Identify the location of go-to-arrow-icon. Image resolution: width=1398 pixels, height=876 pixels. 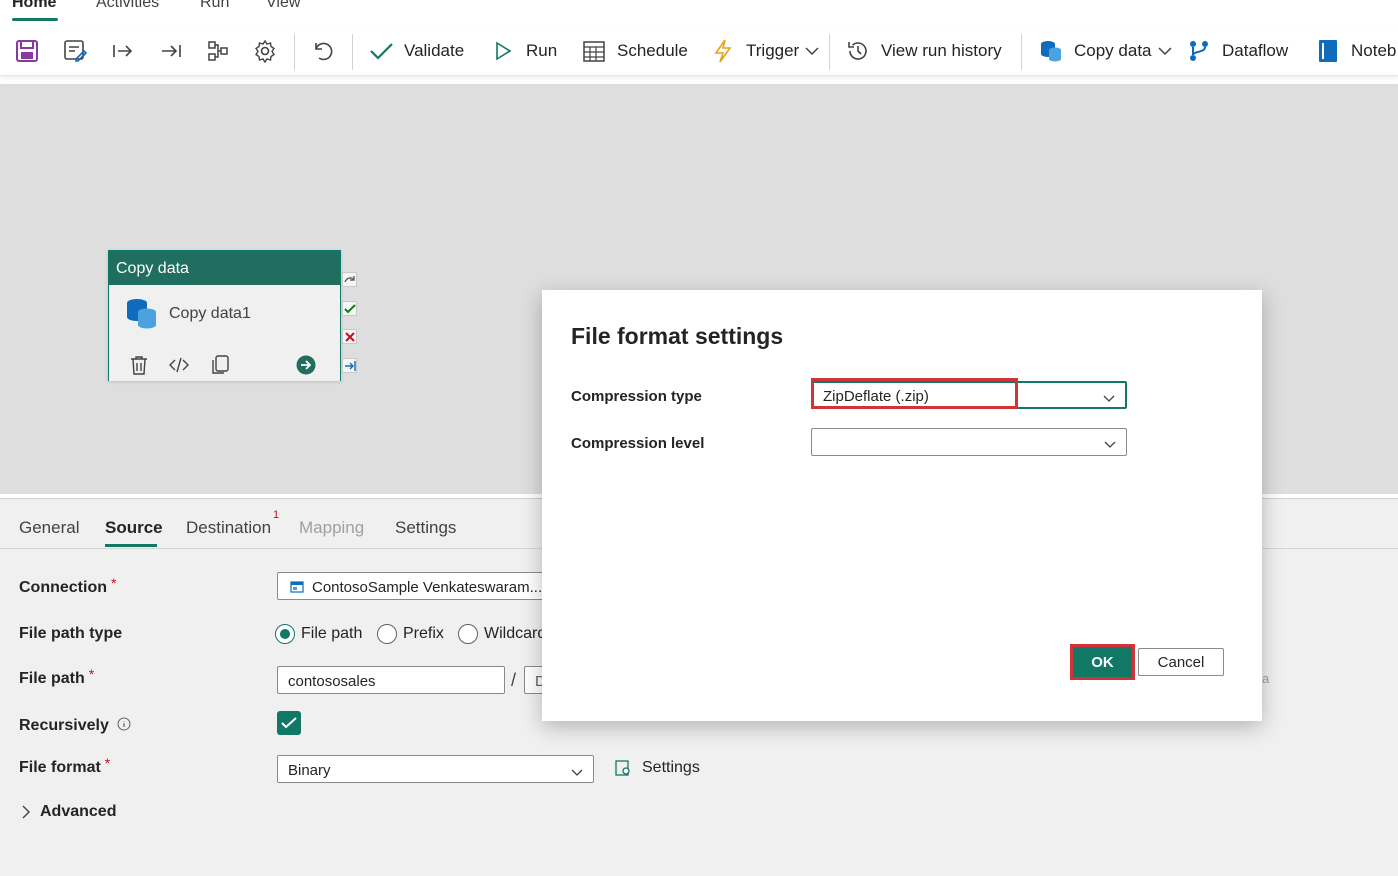
(306, 365).